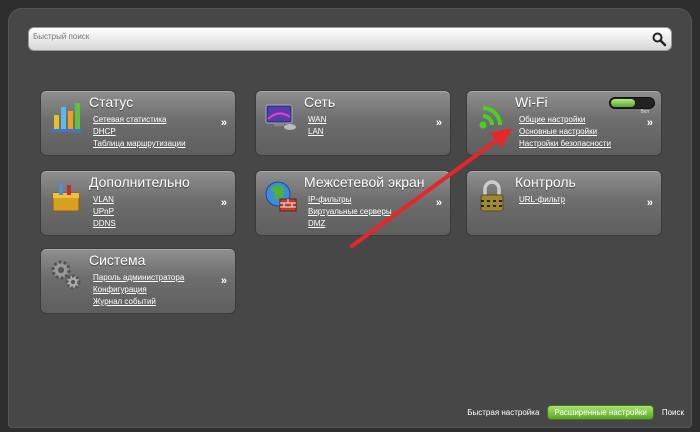  I want to click on tile-status-title: Статус, so click(111, 102).